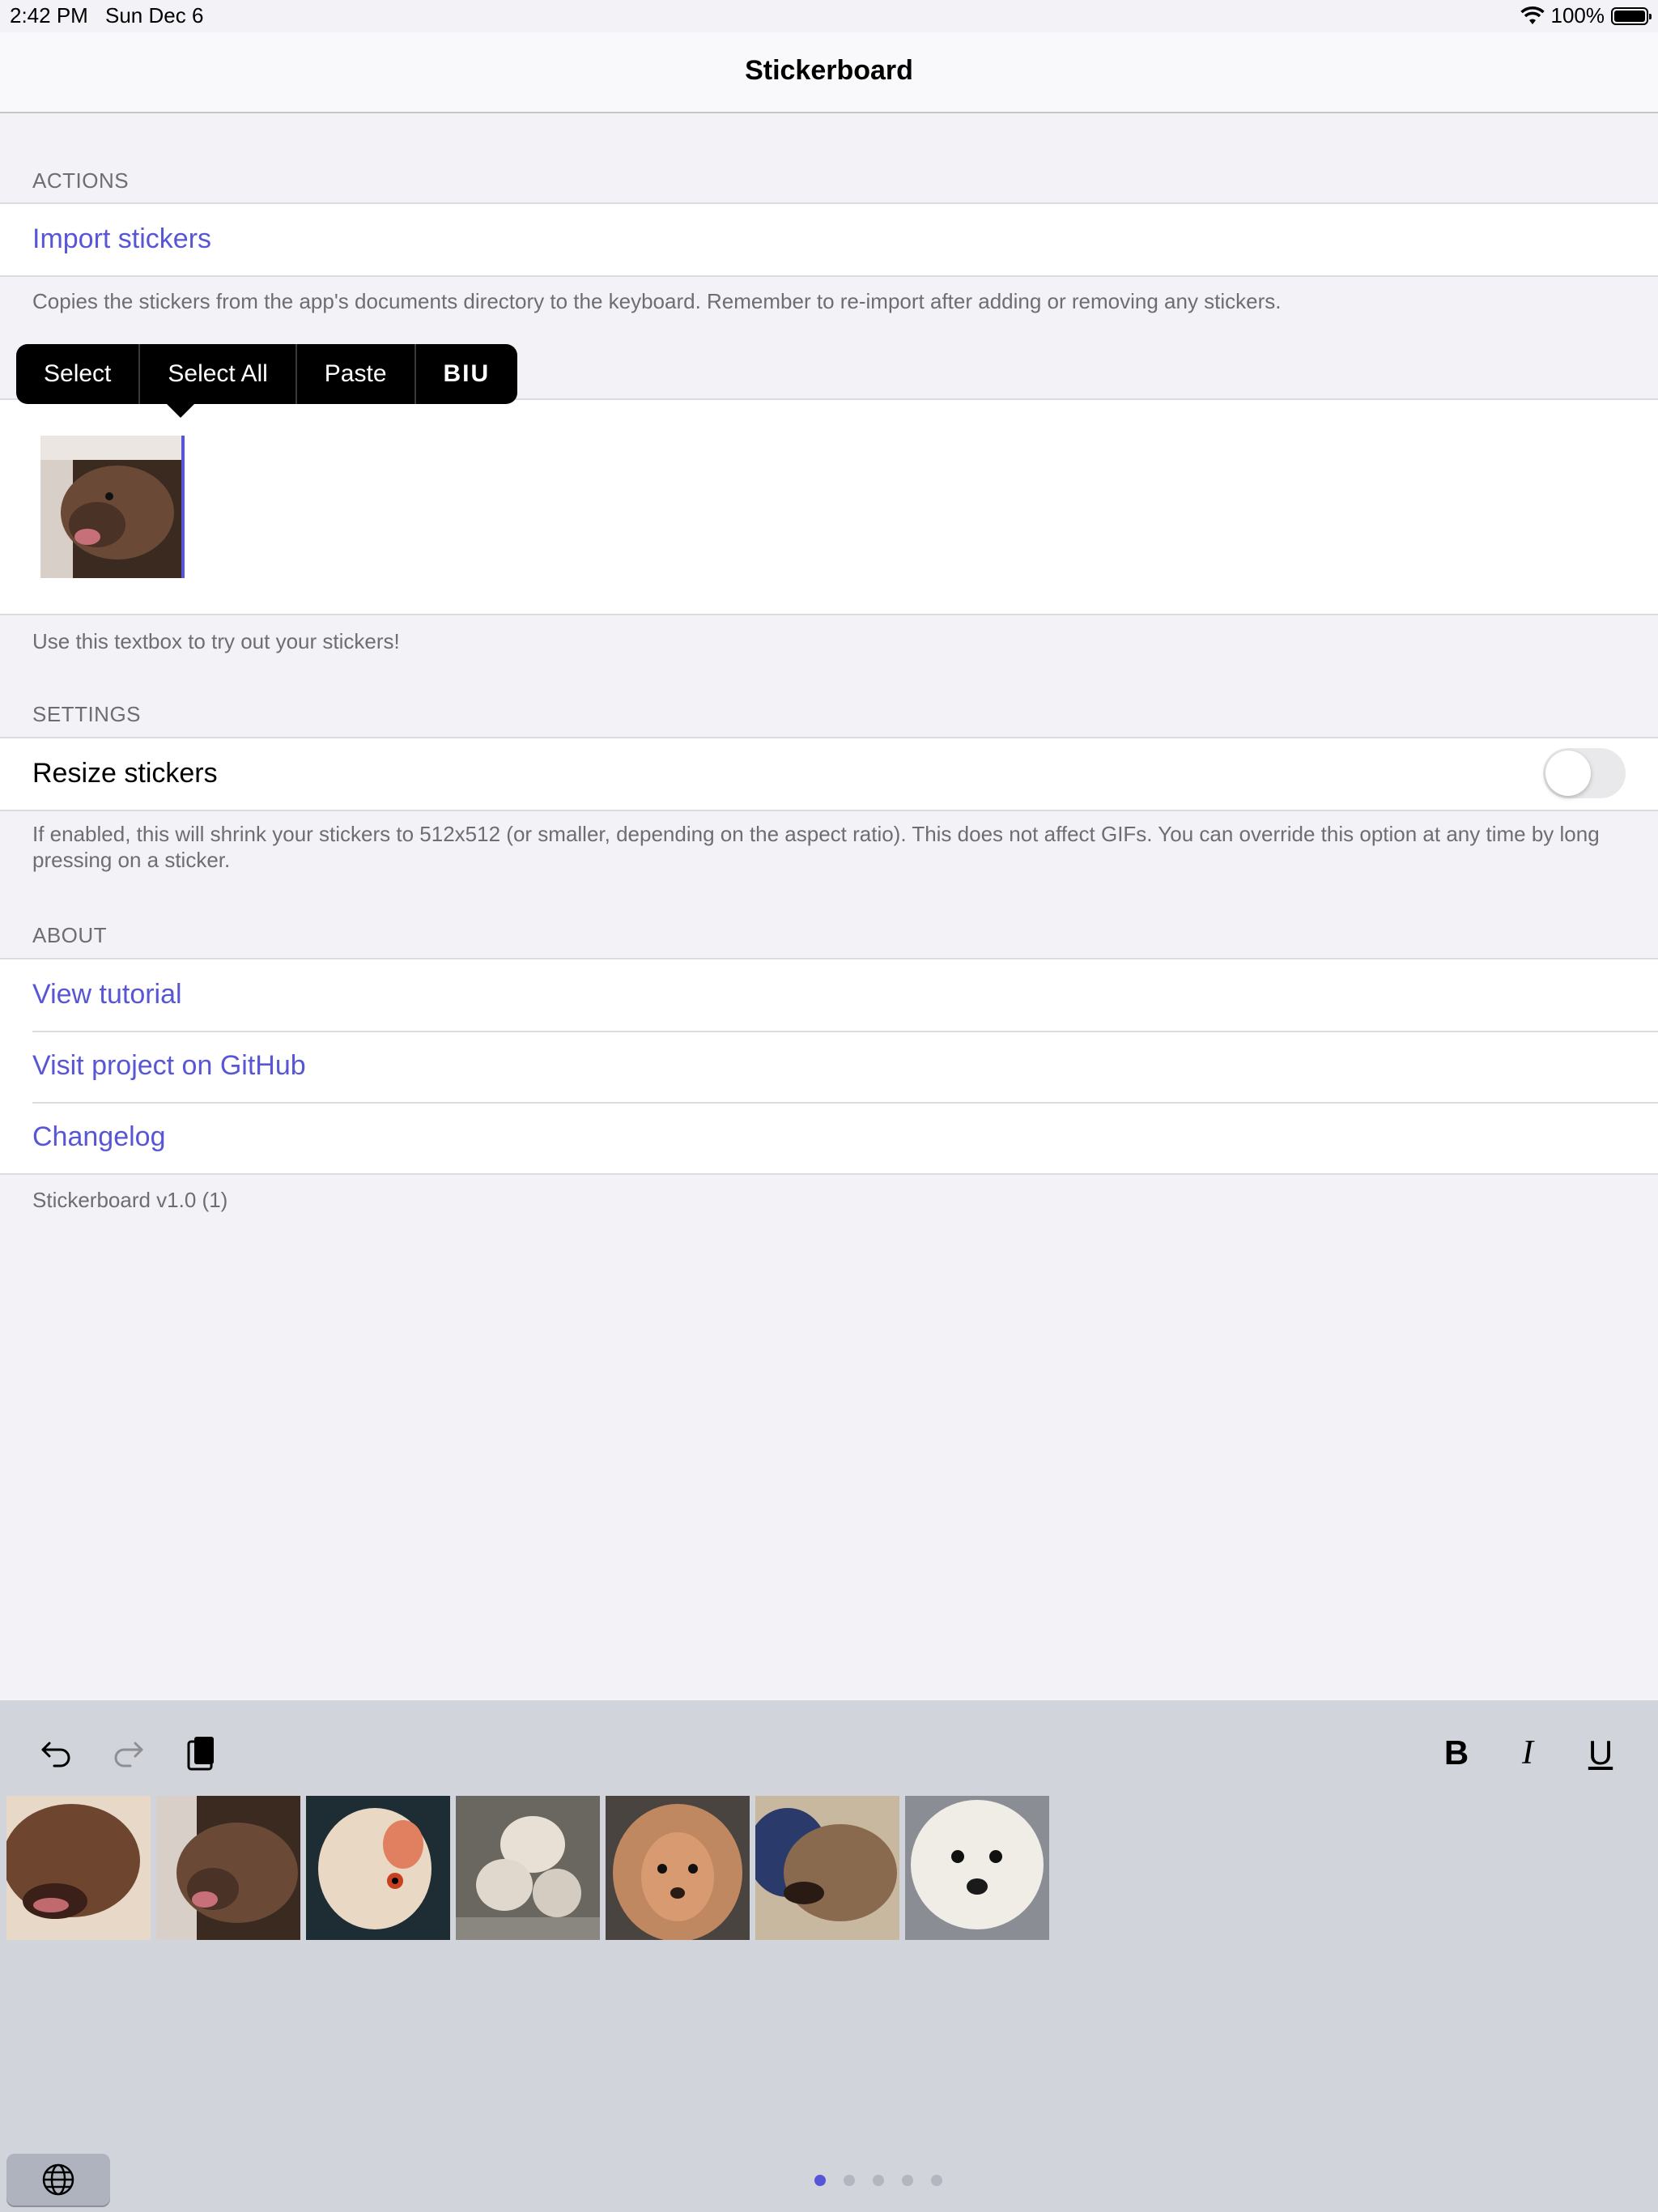 The height and width of the screenshot is (2212, 1658). I want to click on battery-icon, so click(1631, 16).